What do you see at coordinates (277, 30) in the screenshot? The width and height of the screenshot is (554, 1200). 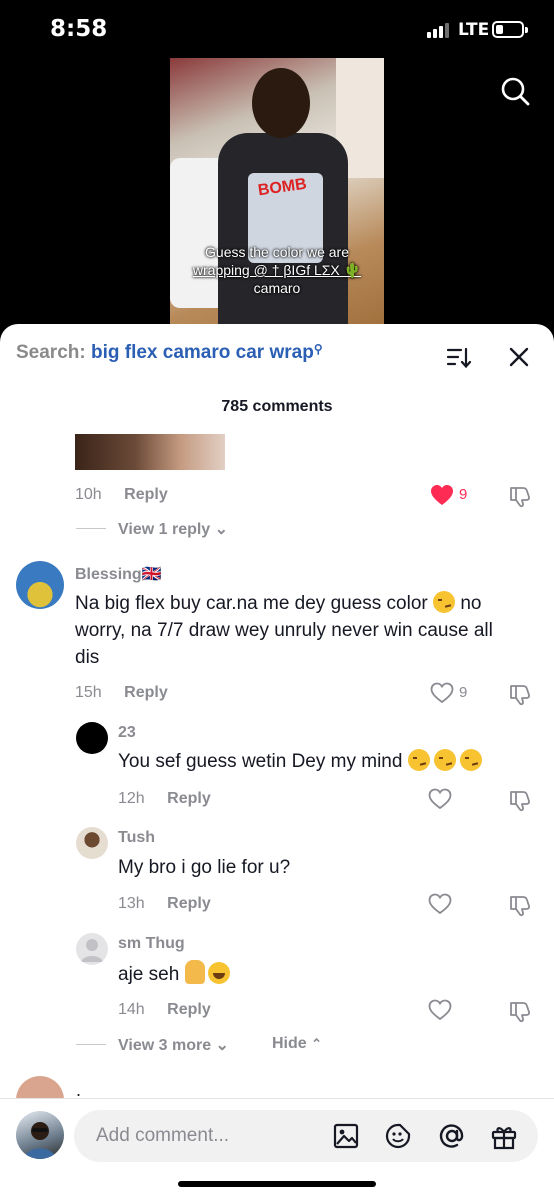 I see `status-bar: 8:58 LTE` at bounding box center [277, 30].